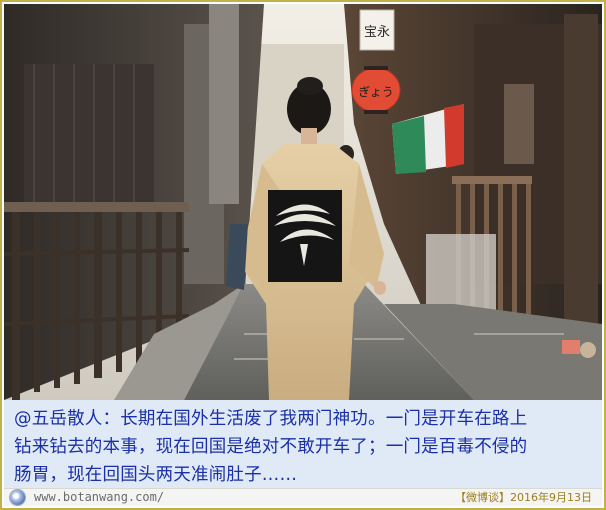  Describe the element at coordinates (271, 419) in the screenshot. I see `quote-line-1: @五岳散人：长期在国外生活废了我两门神功。一门是开车在路上` at that location.